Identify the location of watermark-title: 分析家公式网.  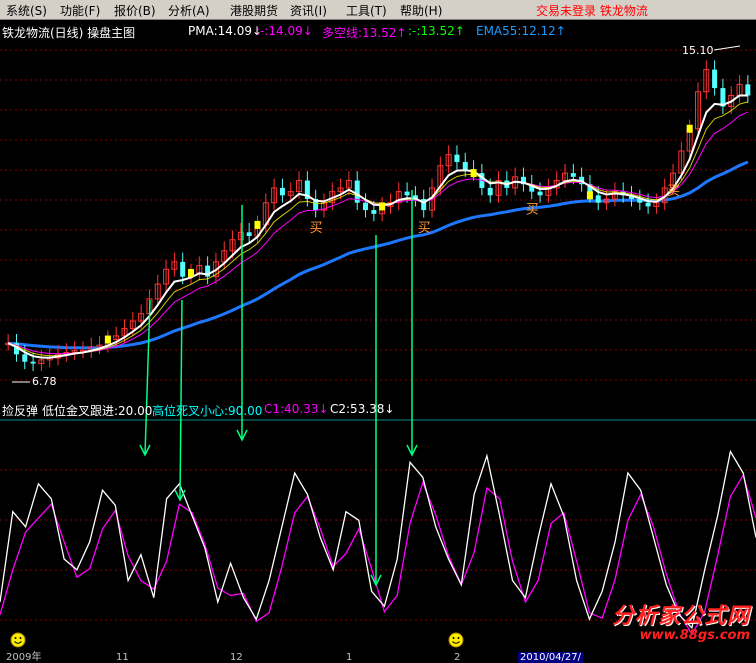
(680, 616).